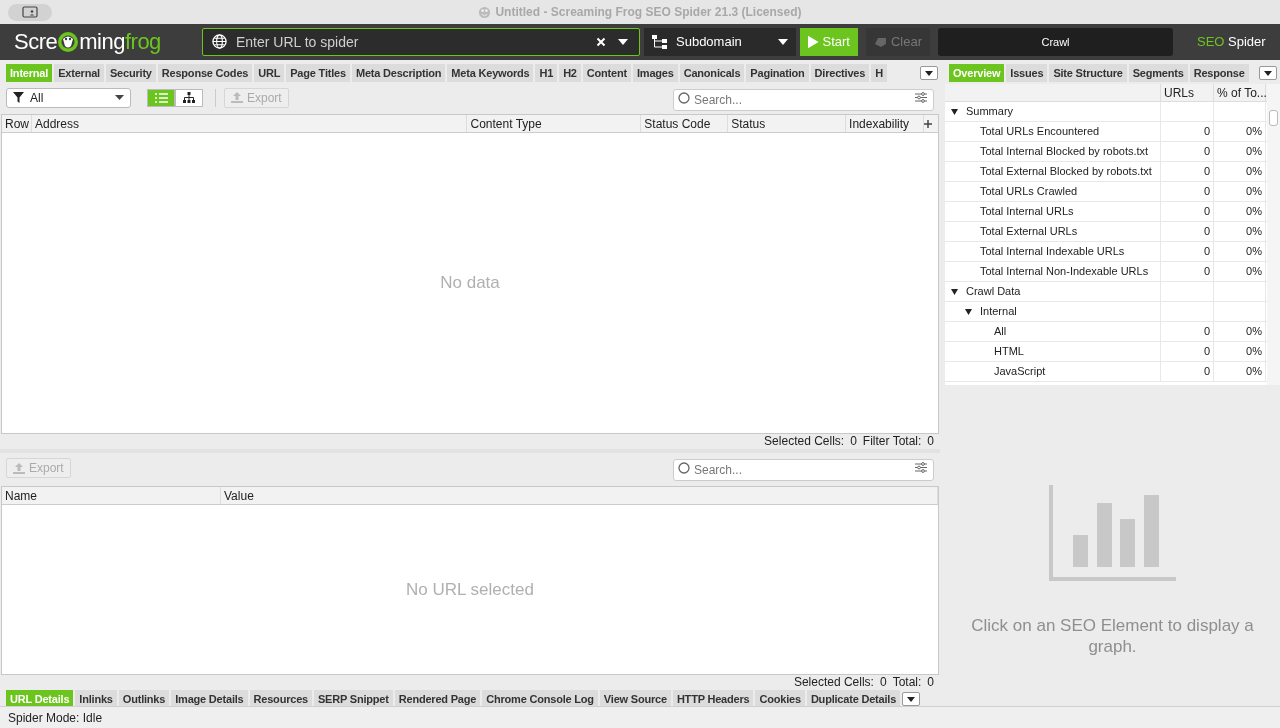 This screenshot has height=728, width=1280. What do you see at coordinates (570, 73) in the screenshot?
I see `tab: H2` at bounding box center [570, 73].